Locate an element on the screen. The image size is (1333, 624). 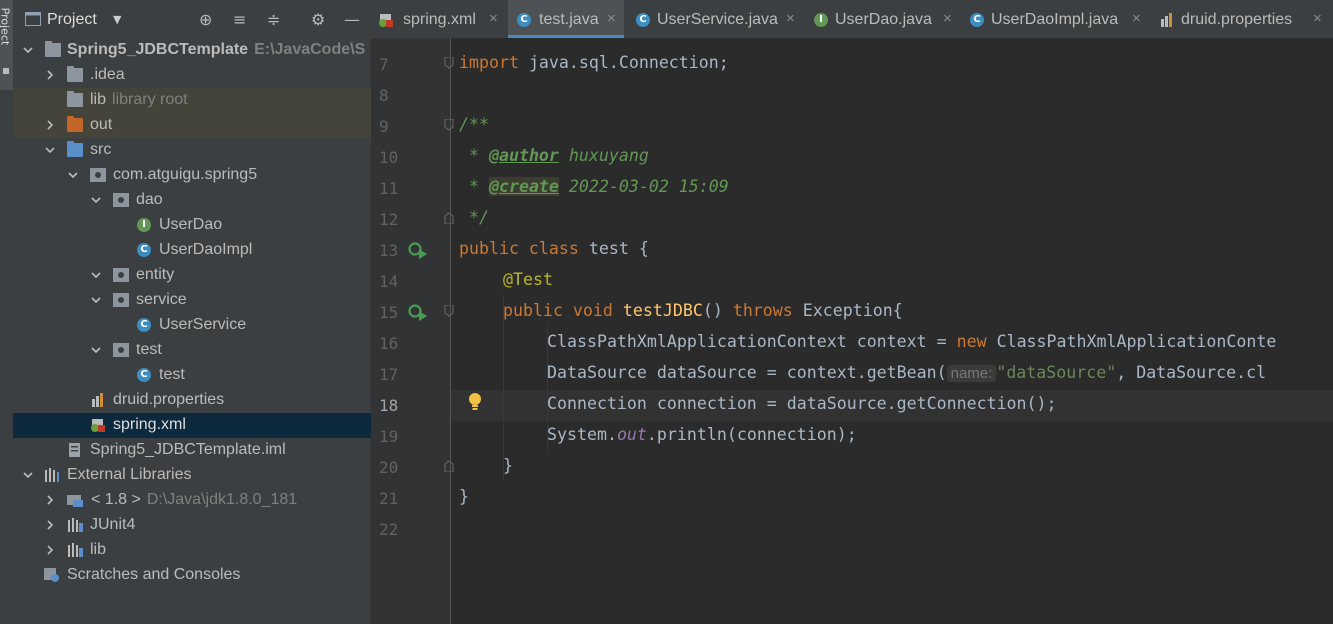
method-name: testJDBC is located at coordinates (662, 310).